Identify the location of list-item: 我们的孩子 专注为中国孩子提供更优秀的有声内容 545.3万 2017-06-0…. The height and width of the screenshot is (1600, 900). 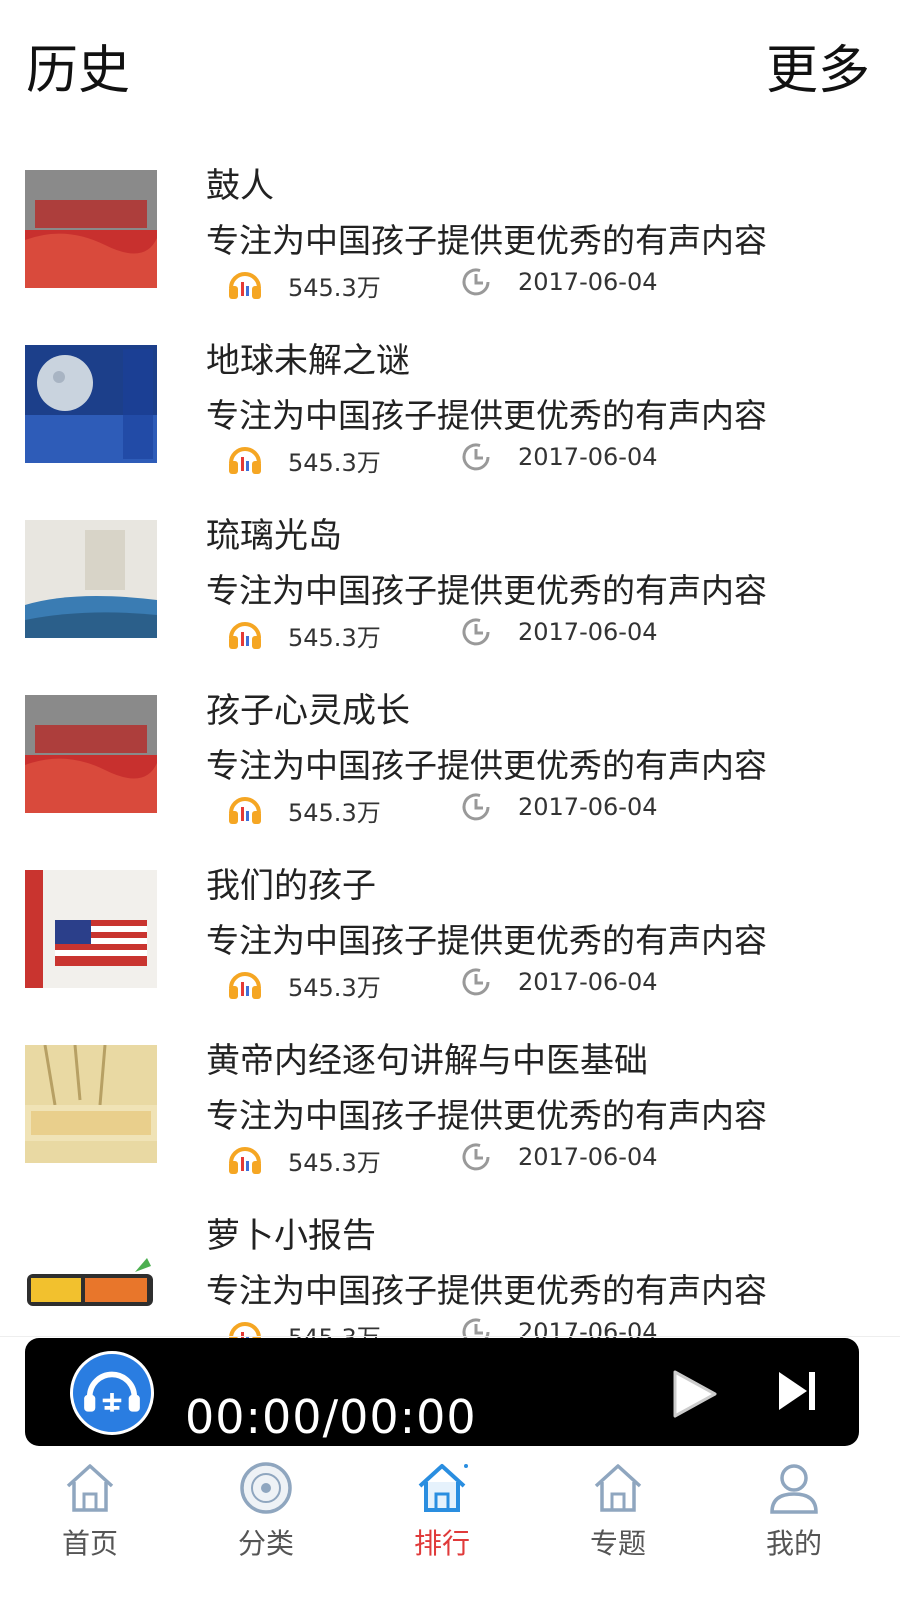
(450, 937).